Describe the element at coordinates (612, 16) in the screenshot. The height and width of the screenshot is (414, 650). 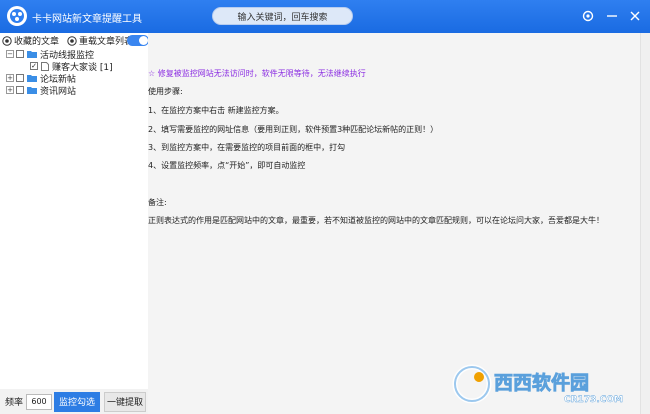
I see `minimize-icon` at that location.